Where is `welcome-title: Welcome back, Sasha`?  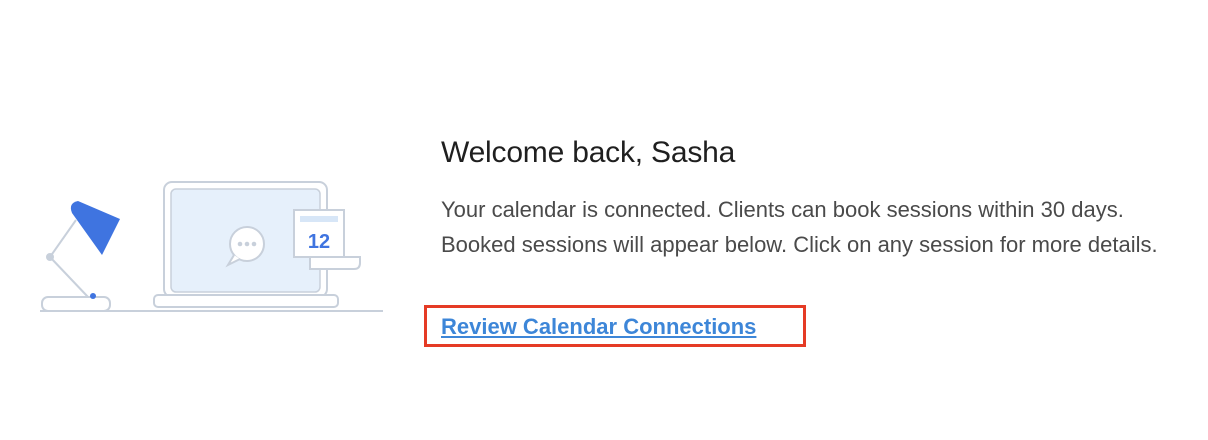 welcome-title: Welcome back, Sasha is located at coordinates (588, 152).